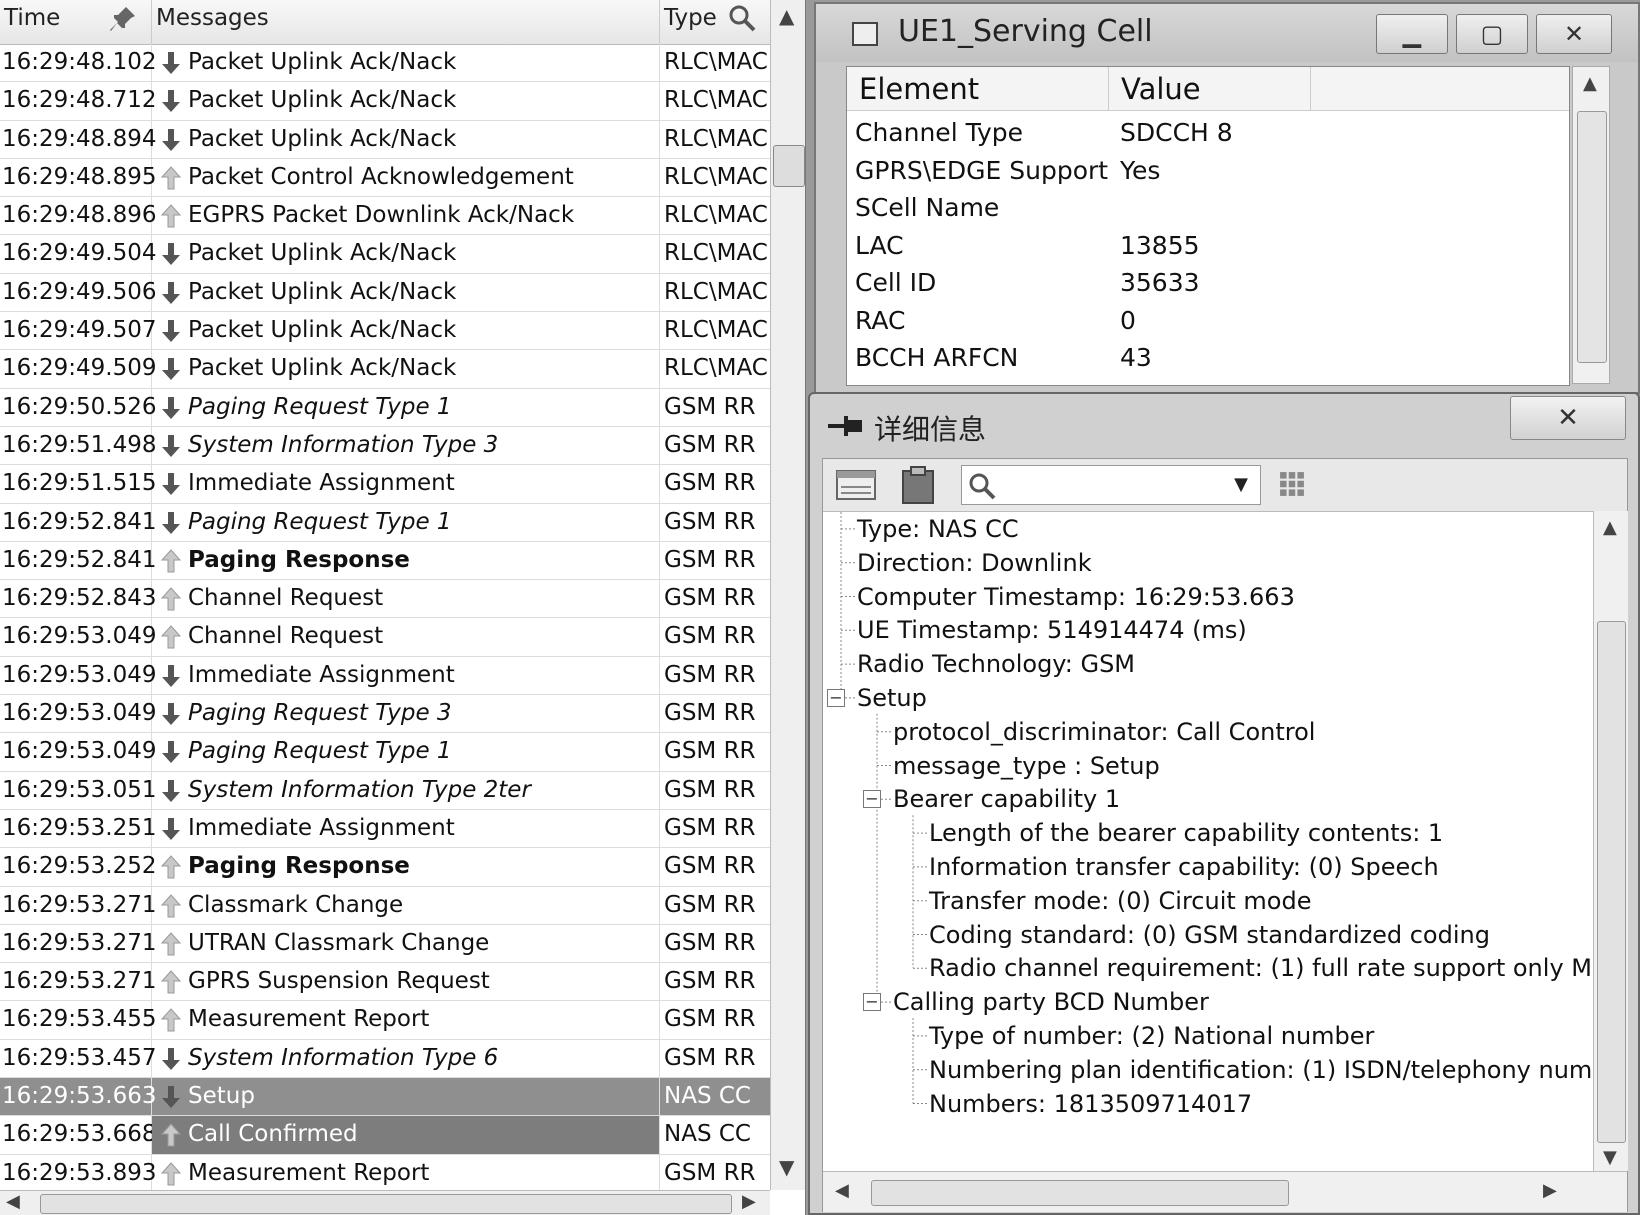 The image size is (1640, 1215). I want to click on minimize-button: ▁, so click(1412, 34).